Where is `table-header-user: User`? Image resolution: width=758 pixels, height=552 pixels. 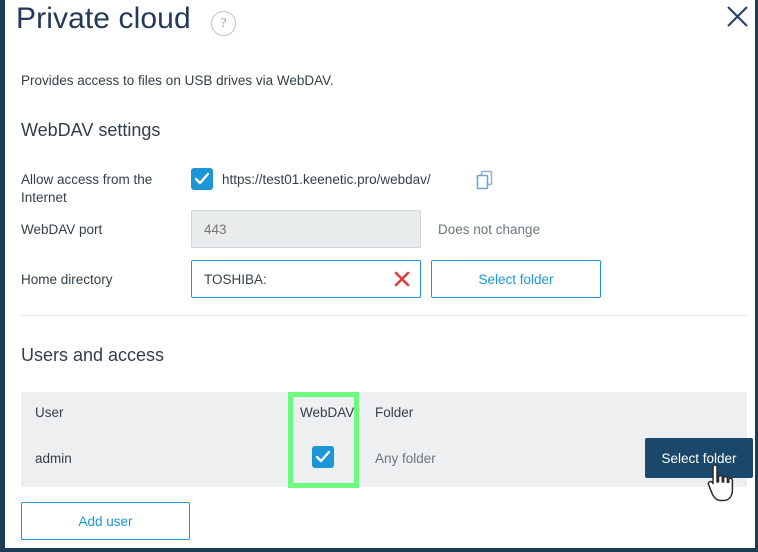 table-header-user: User is located at coordinates (49, 412).